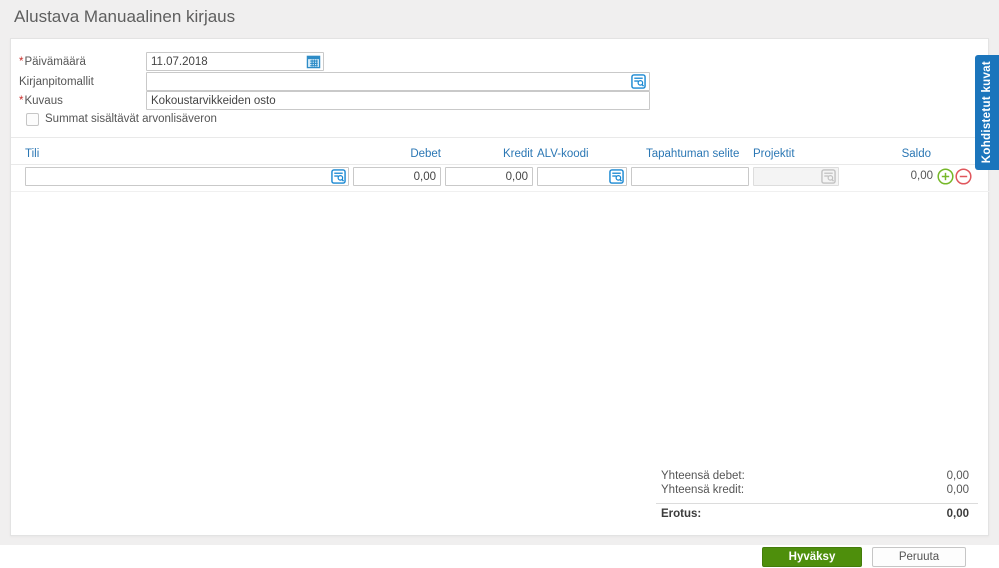 The height and width of the screenshot is (568, 999). I want to click on calendar-icon, so click(313, 61).